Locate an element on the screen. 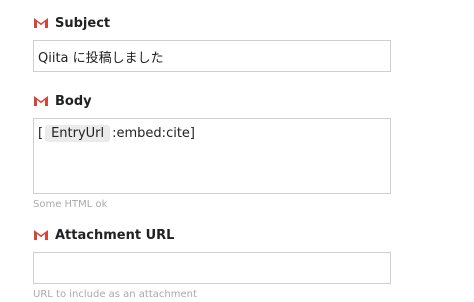 The image size is (474, 302). attachment-url-input is located at coordinates (212, 268).